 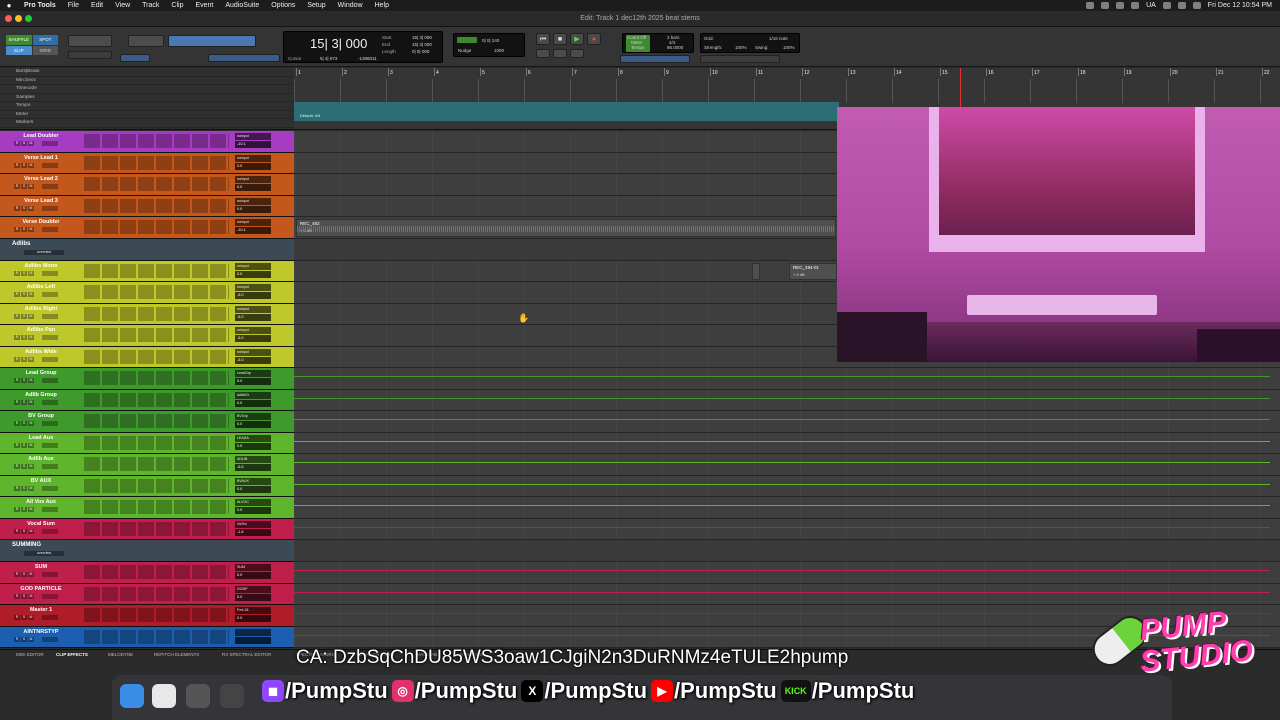 I want to click on menu-options: Options, so click(x=283, y=5).